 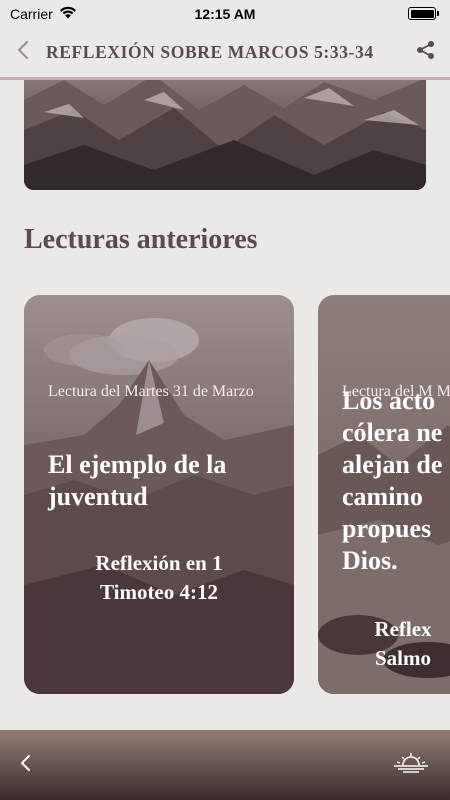 What do you see at coordinates (159, 577) in the screenshot?
I see `card-reference: Reflexión en 1 Timoteo 4:12` at bounding box center [159, 577].